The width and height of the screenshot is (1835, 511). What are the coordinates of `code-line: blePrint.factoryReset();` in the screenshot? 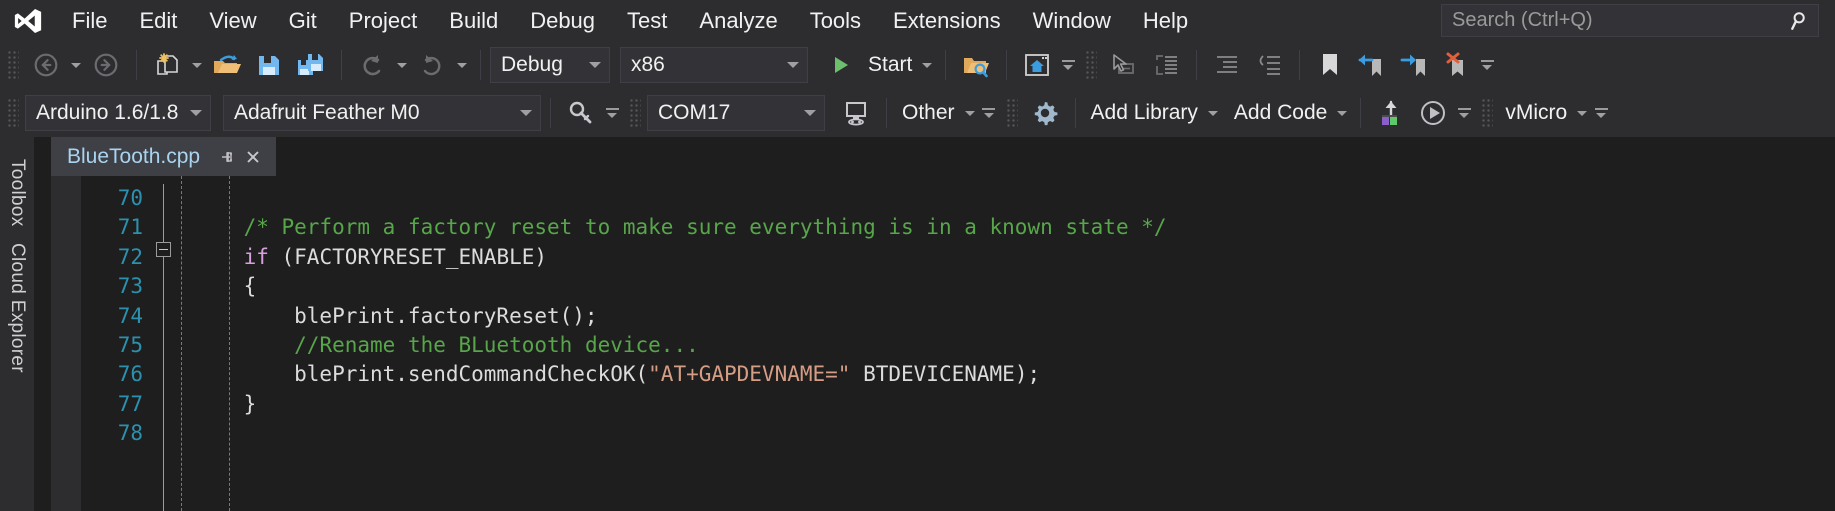 It's located at (1005, 316).